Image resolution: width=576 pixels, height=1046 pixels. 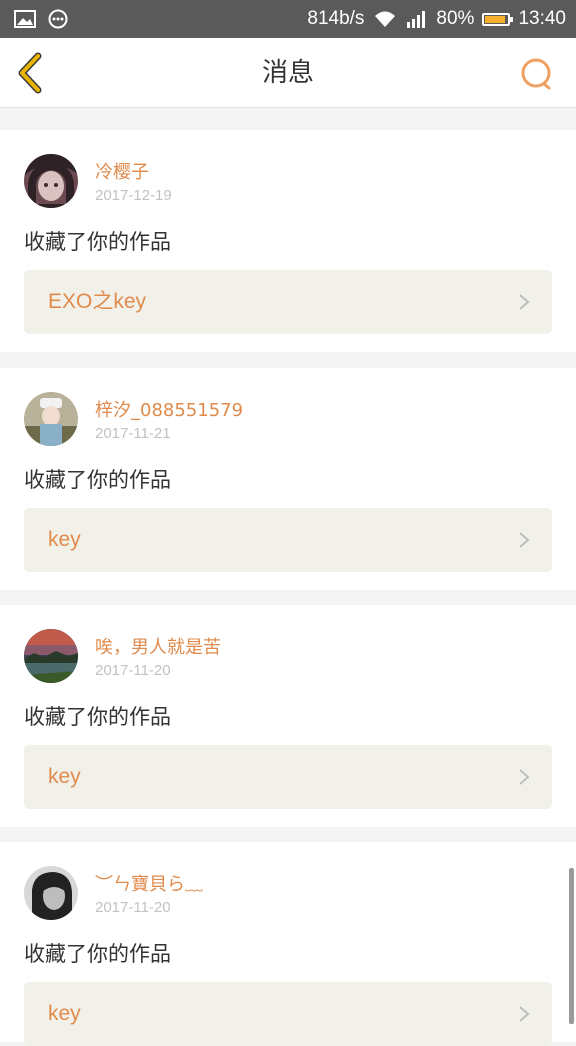 What do you see at coordinates (385, 19) in the screenshot?
I see `wifi-icon` at bounding box center [385, 19].